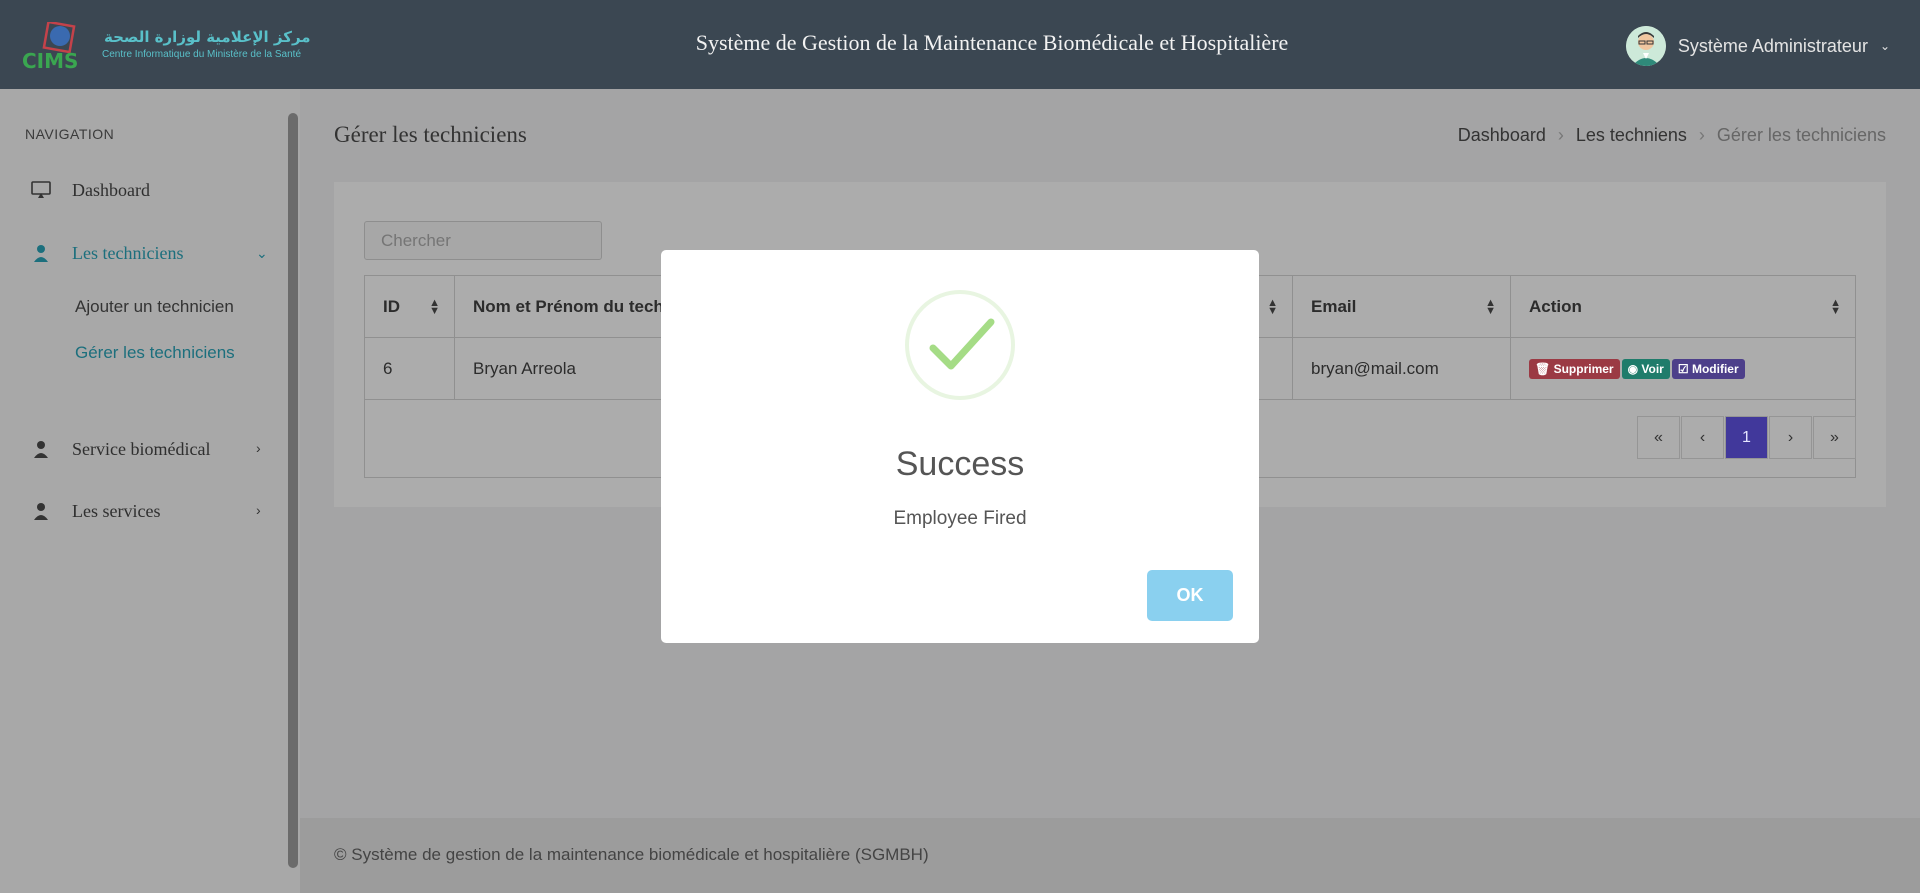 The width and height of the screenshot is (1920, 893). Describe the element at coordinates (960, 464) in the screenshot. I see `modal-title: Success` at that location.